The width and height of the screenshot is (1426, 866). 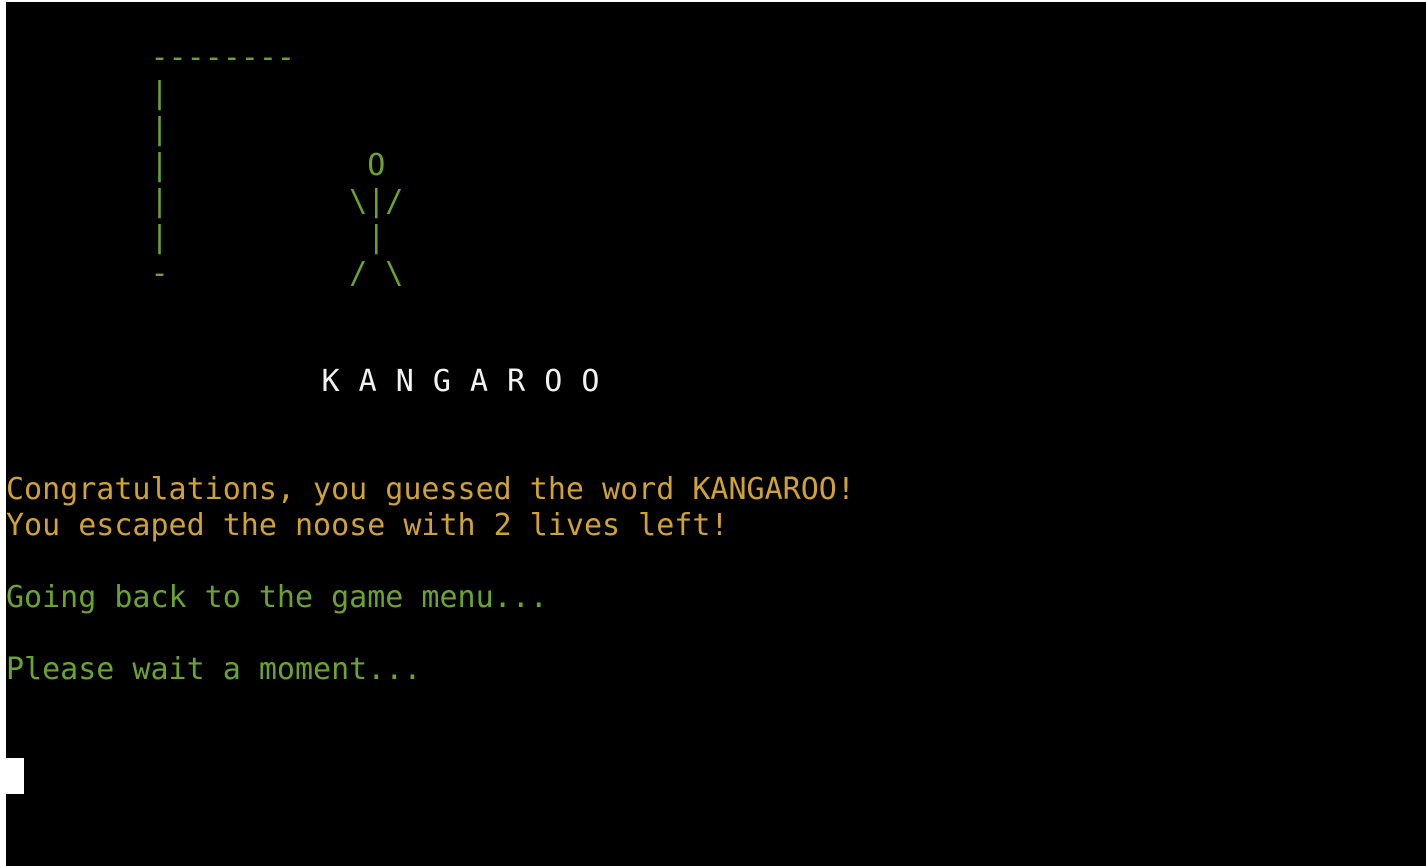 I want to click on gallows-line: | \|/, so click(x=205, y=201).